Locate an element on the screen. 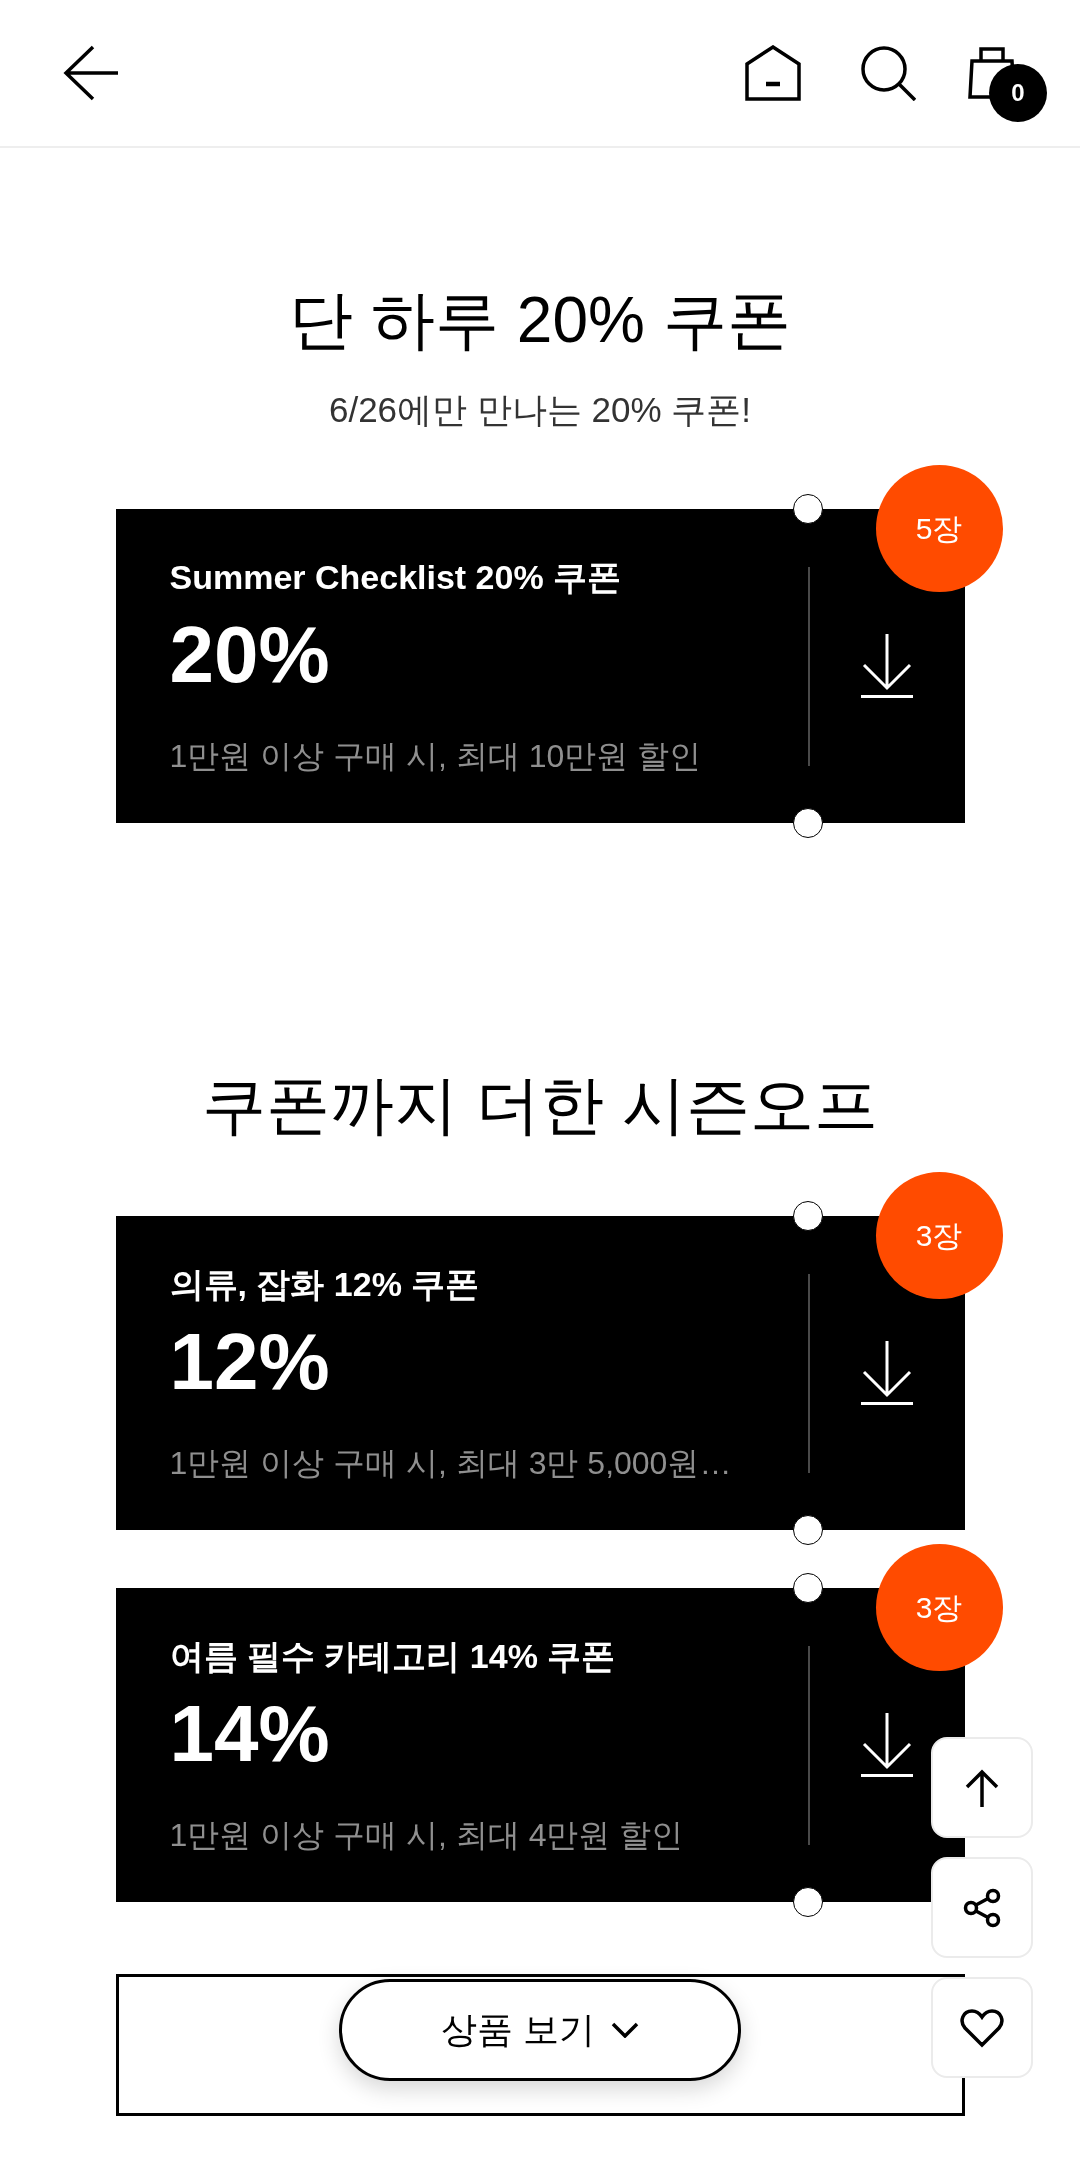  share-button is located at coordinates (982, 1907).